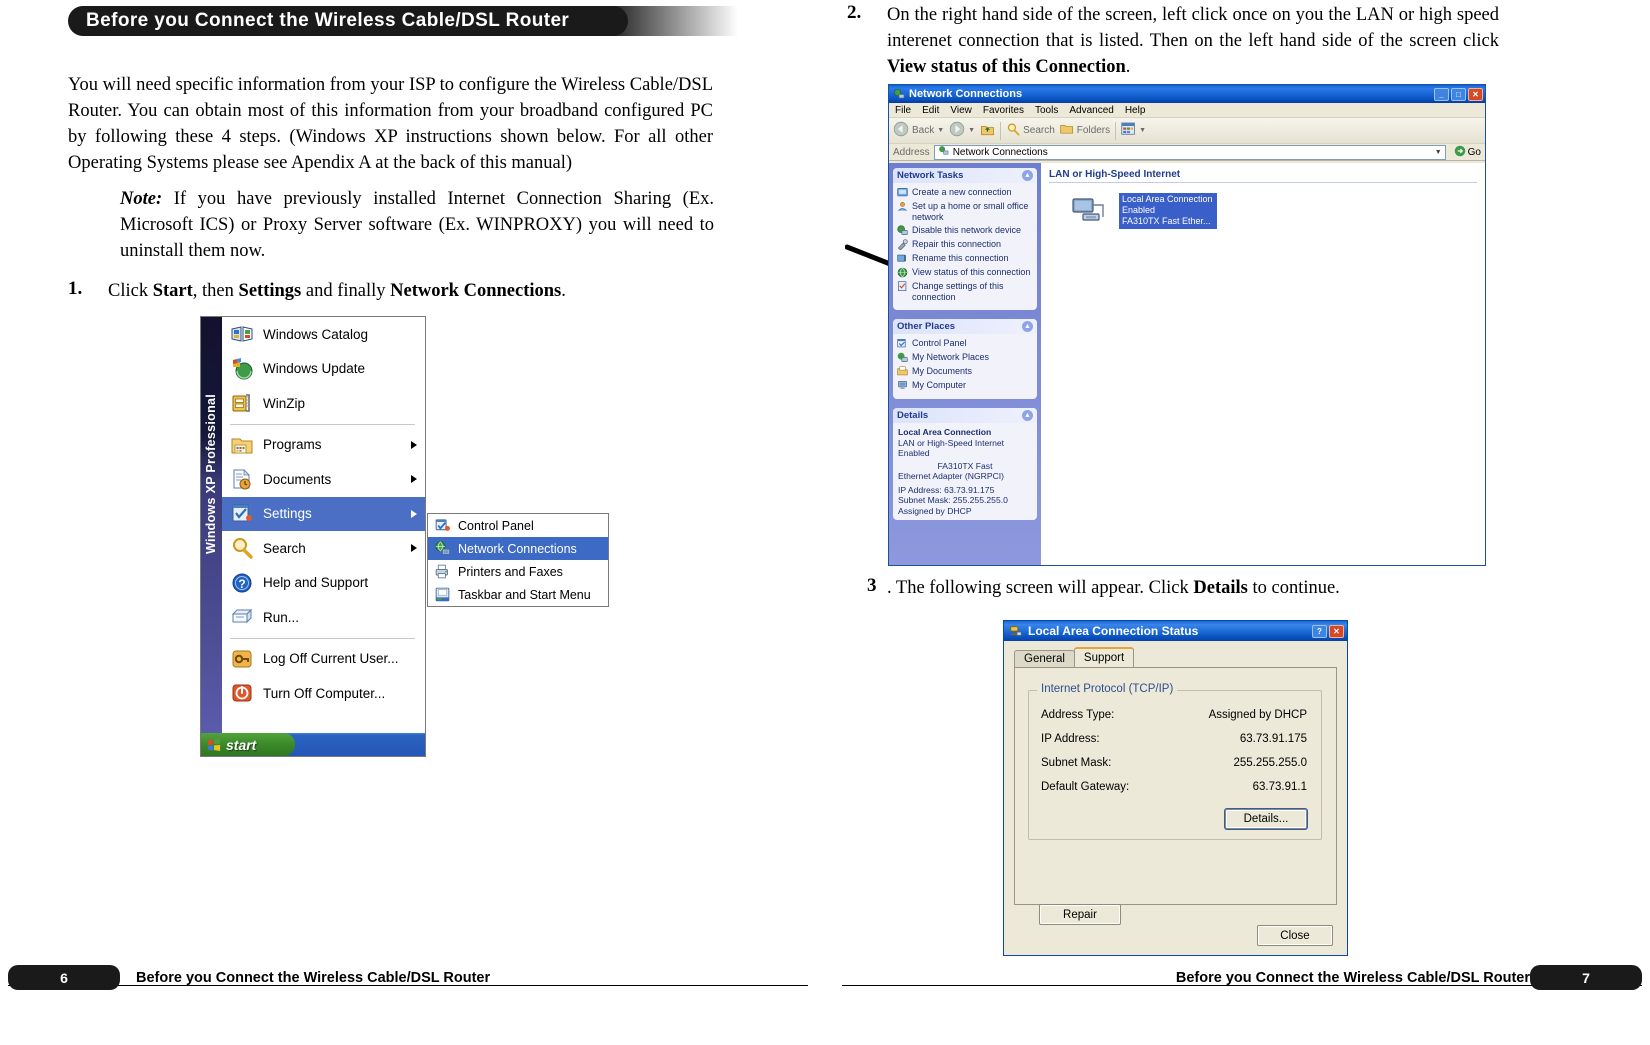  Describe the element at coordinates (965, 175) in the screenshot. I see `network-tasks-header: Network Tasks ▲` at that location.